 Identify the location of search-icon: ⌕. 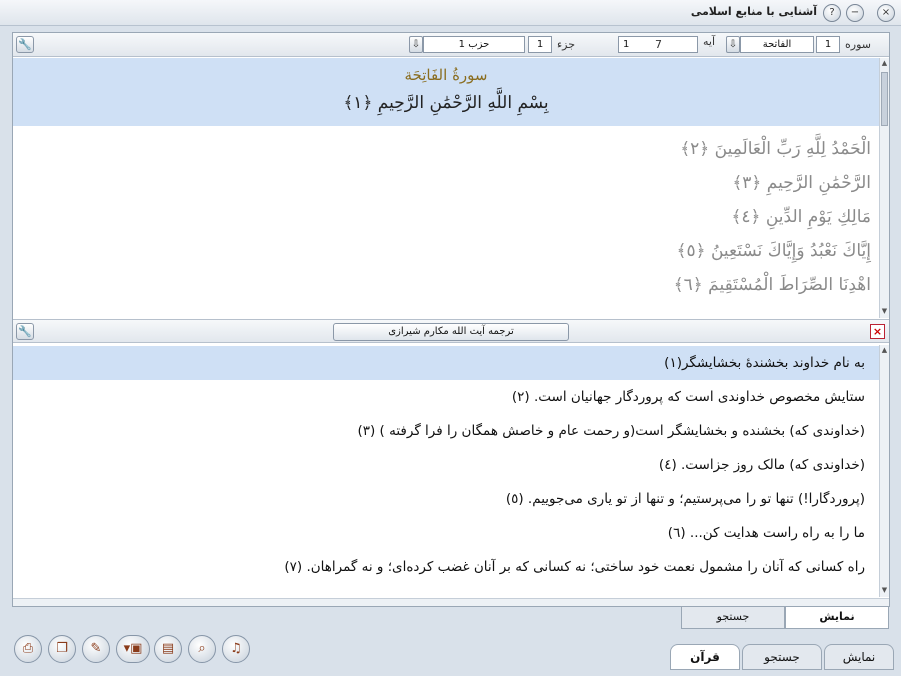
(202, 649).